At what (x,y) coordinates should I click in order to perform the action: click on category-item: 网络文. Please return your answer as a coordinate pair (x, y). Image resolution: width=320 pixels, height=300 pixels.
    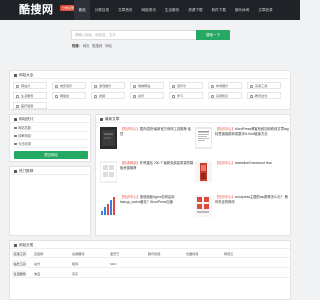
    Looking at the image, I should click on (69, 95).